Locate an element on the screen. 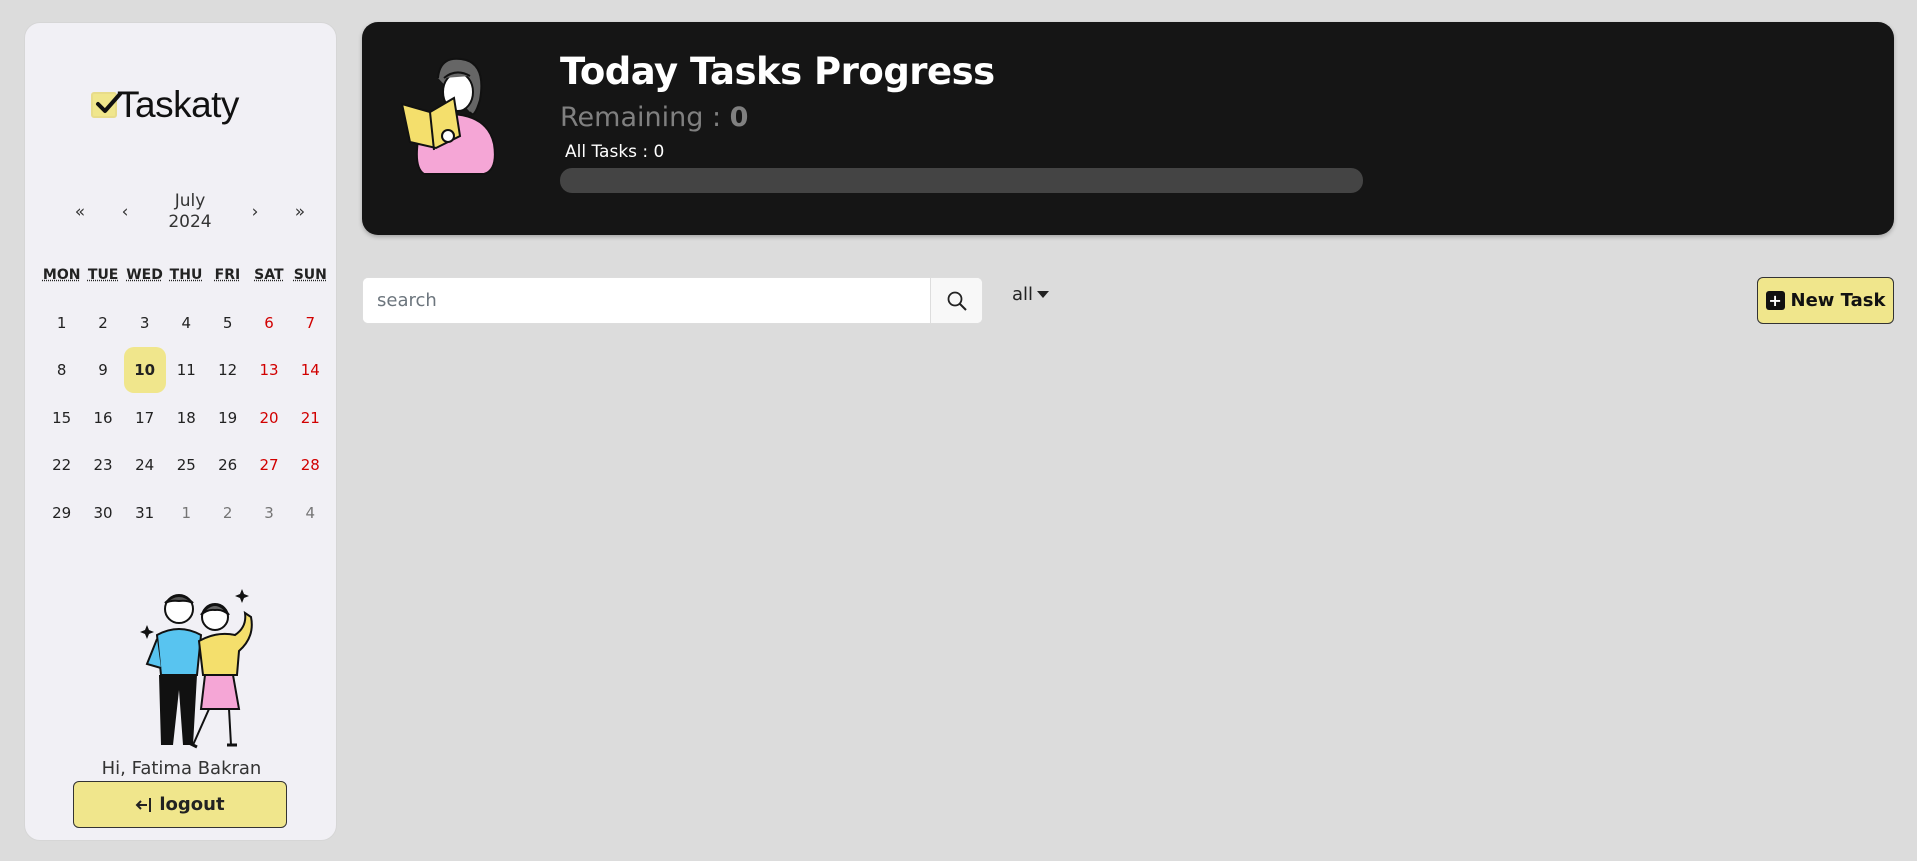  calendar-month-year: July 2024 is located at coordinates (190, 212).